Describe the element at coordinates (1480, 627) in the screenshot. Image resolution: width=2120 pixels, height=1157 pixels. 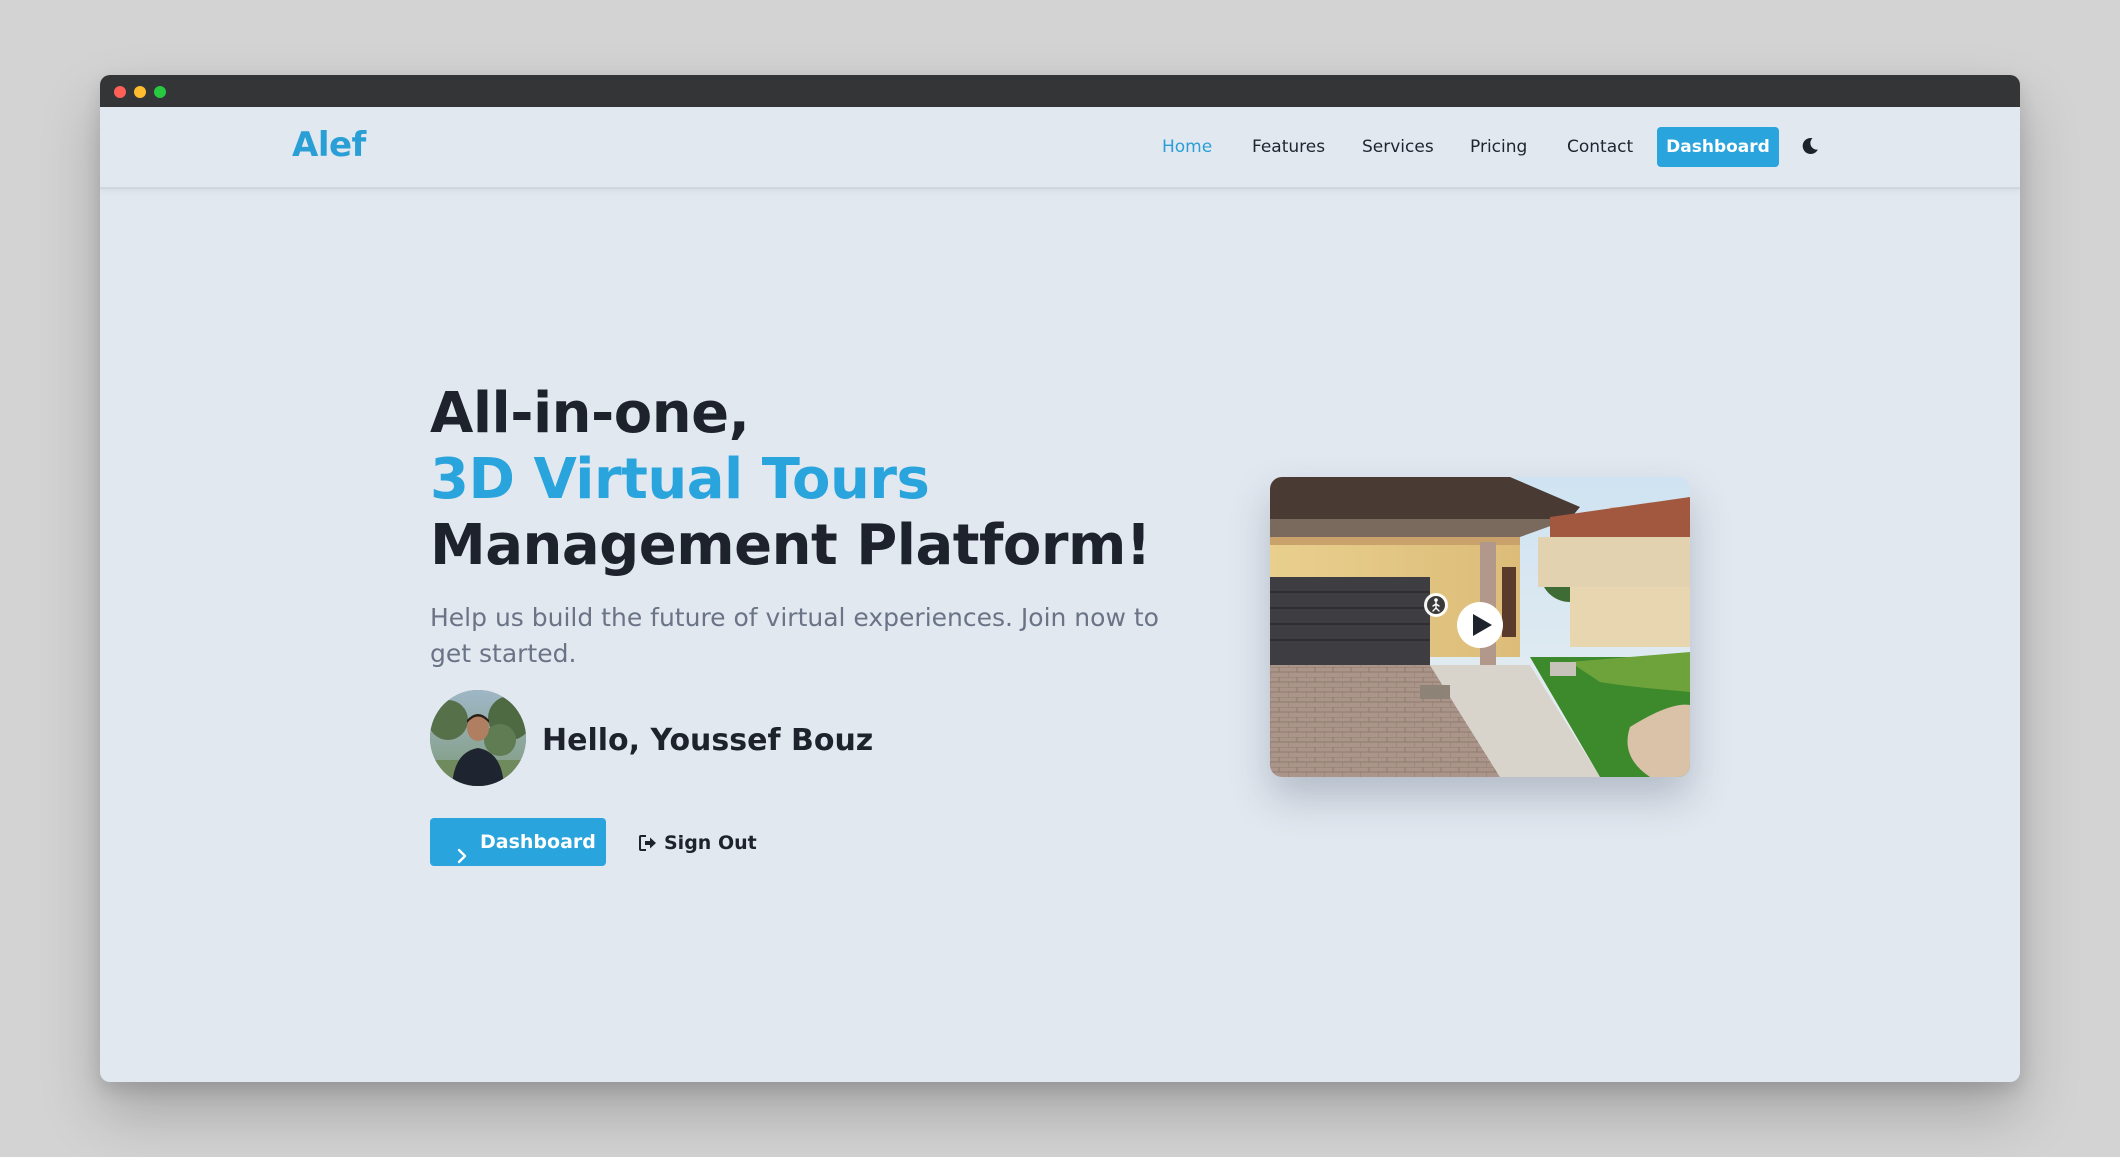
I see `virtual-tour-preview` at that location.